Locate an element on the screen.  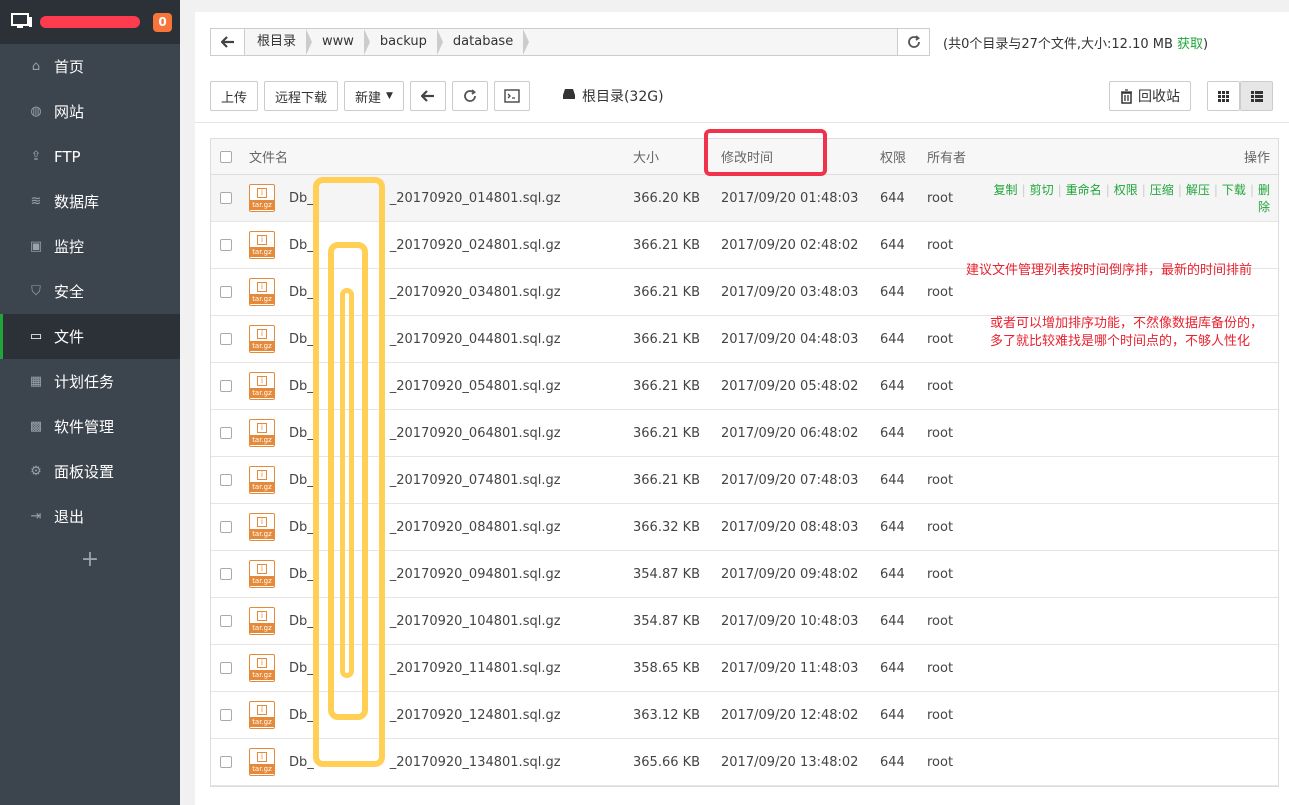
disk-label: 根目录(32G) is located at coordinates (622, 97).